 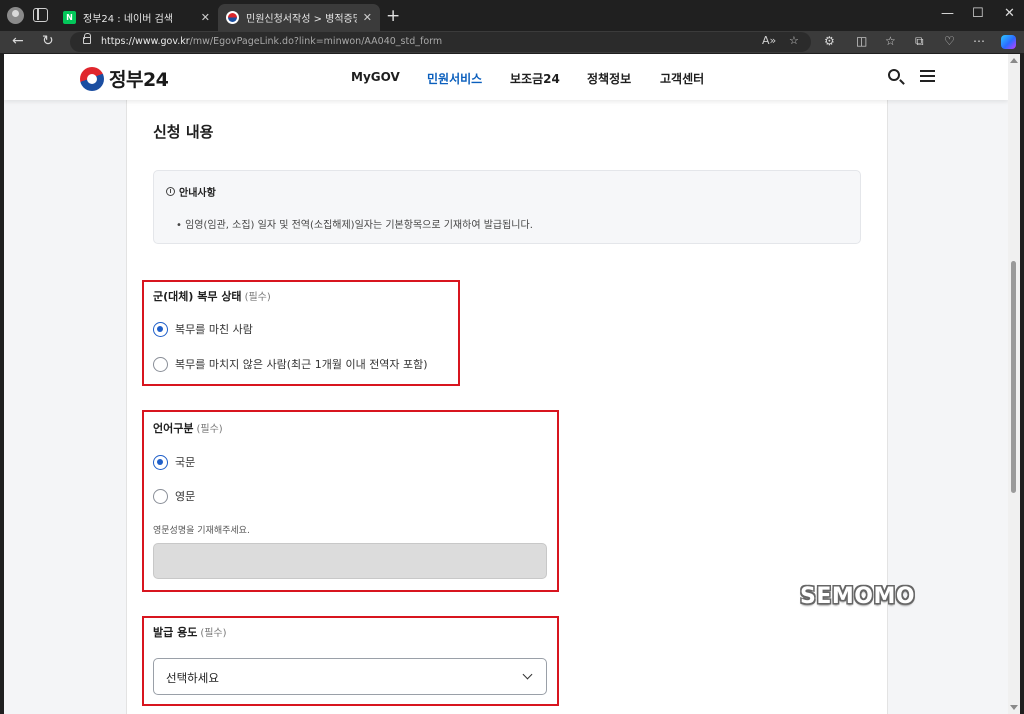 What do you see at coordinates (197, 296) in the screenshot?
I see `service-status-label-text: 군(대체) 복무 상태` at bounding box center [197, 296].